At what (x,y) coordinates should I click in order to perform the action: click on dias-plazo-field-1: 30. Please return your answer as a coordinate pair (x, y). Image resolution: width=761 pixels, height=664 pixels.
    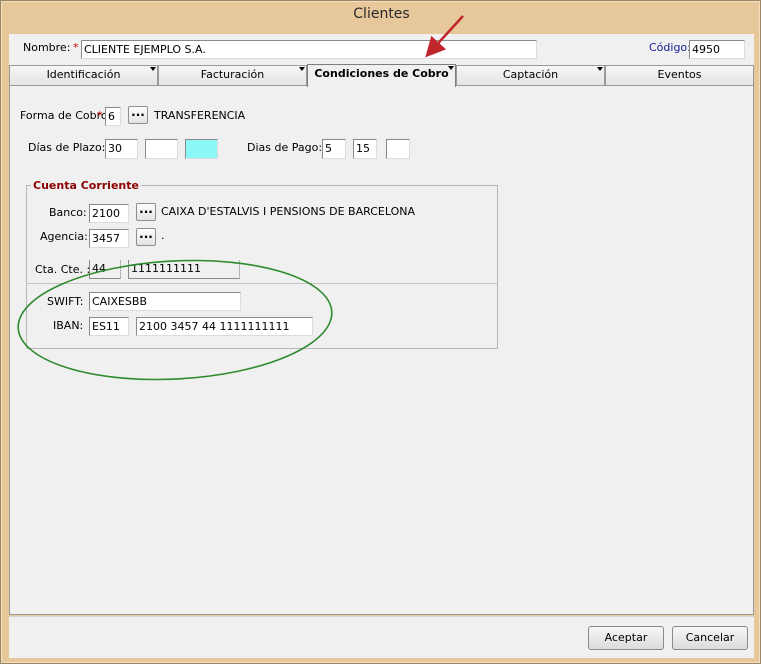
    Looking at the image, I should click on (121, 149).